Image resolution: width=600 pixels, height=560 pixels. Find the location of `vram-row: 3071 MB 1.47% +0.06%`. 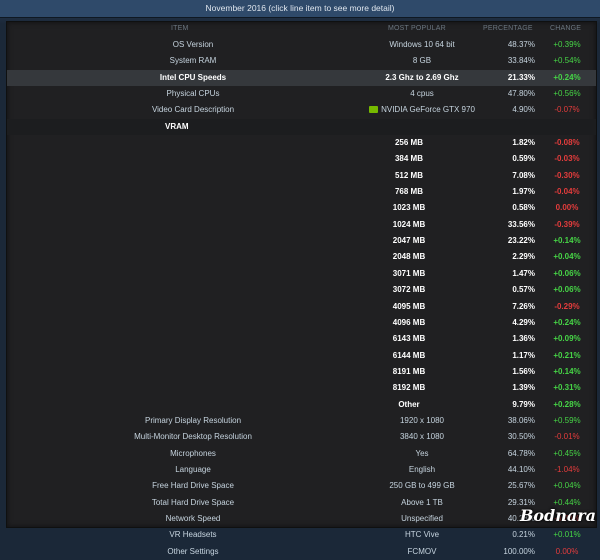

vram-row: 3071 MB 1.47% +0.06% is located at coordinates (301, 274).